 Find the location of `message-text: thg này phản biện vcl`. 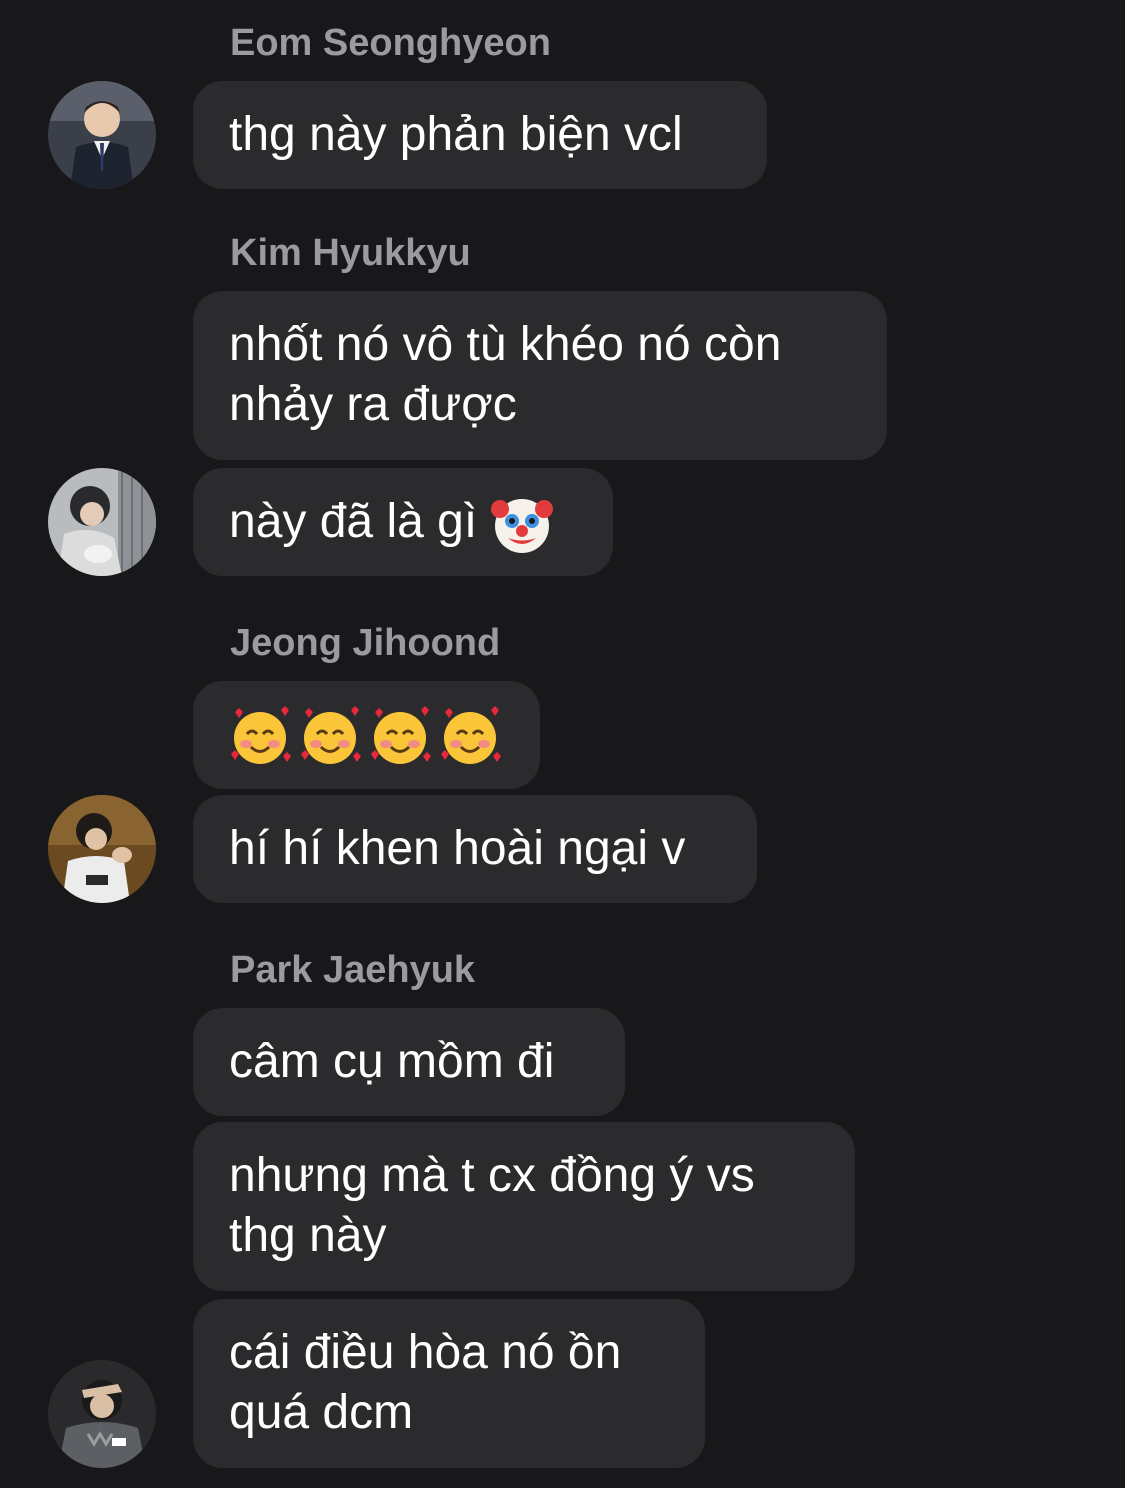

message-text: thg này phản biện vcl is located at coordinates (456, 134).